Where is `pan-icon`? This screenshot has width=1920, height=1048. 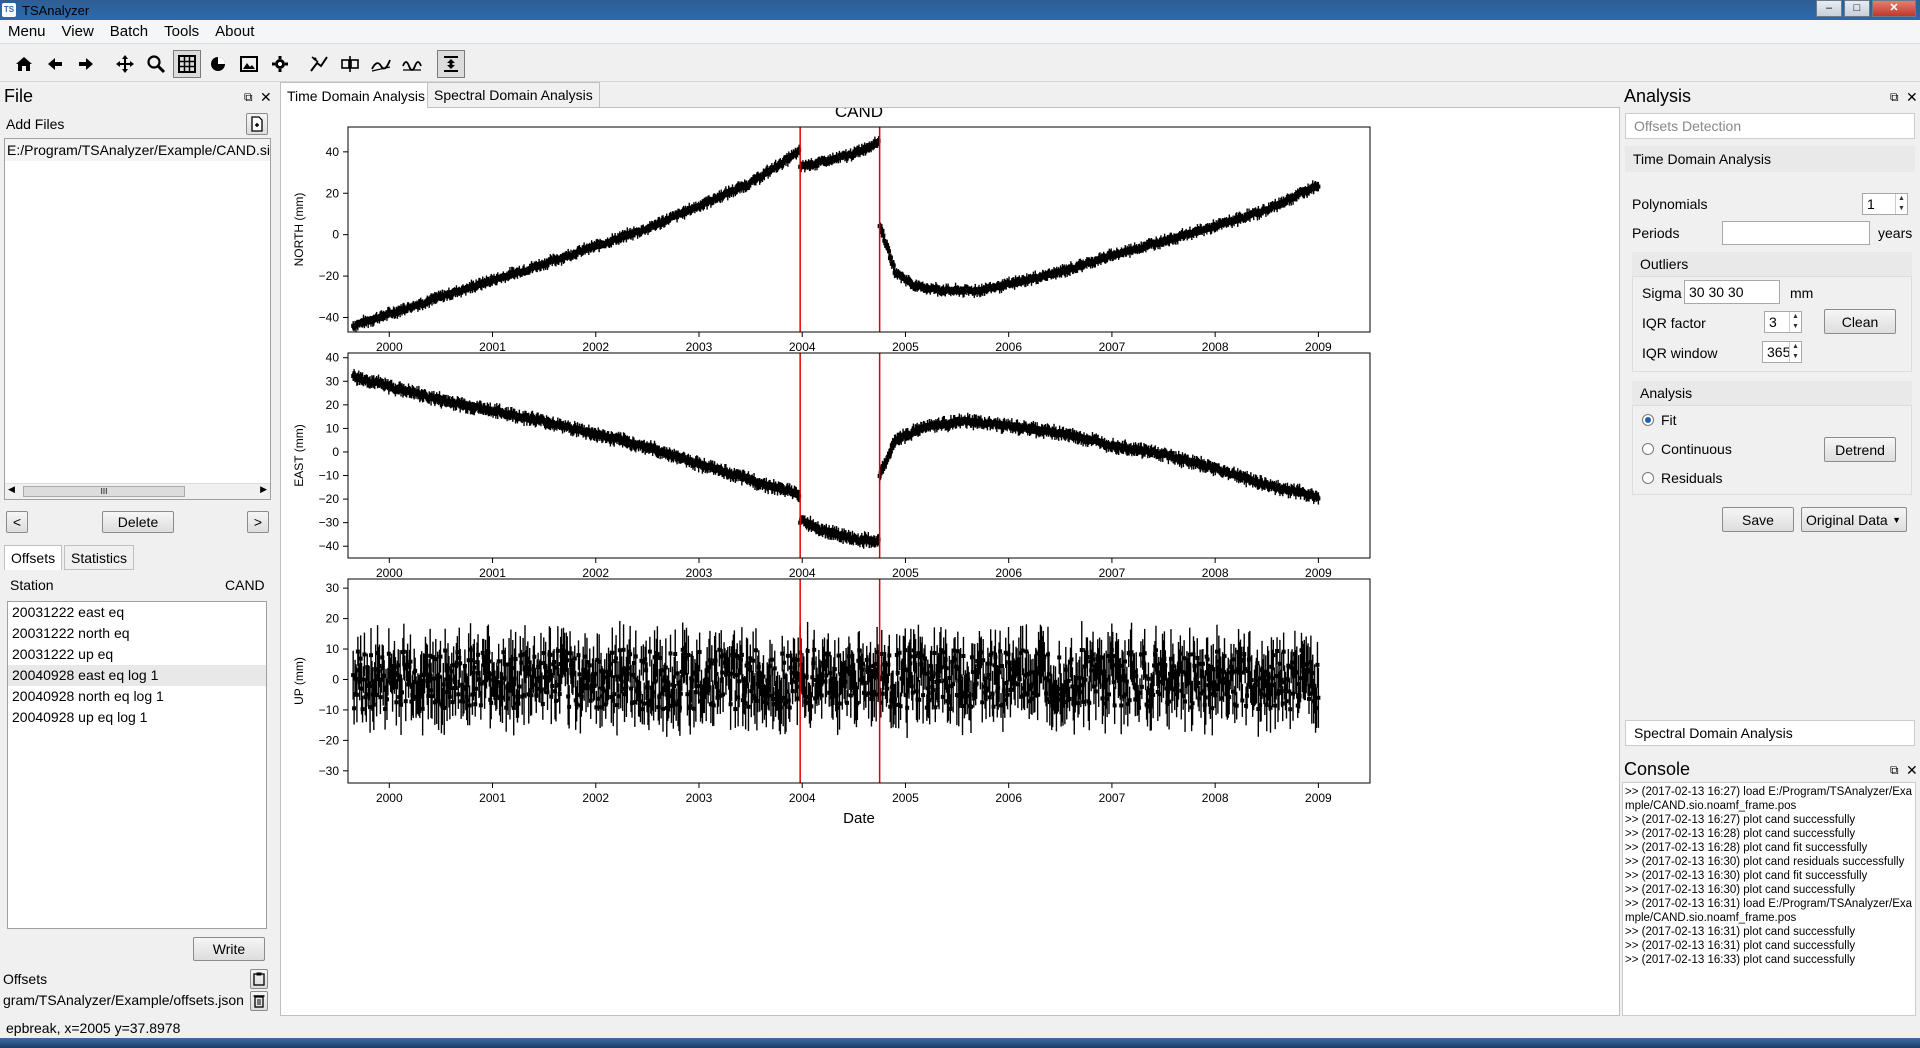 pan-icon is located at coordinates (125, 64).